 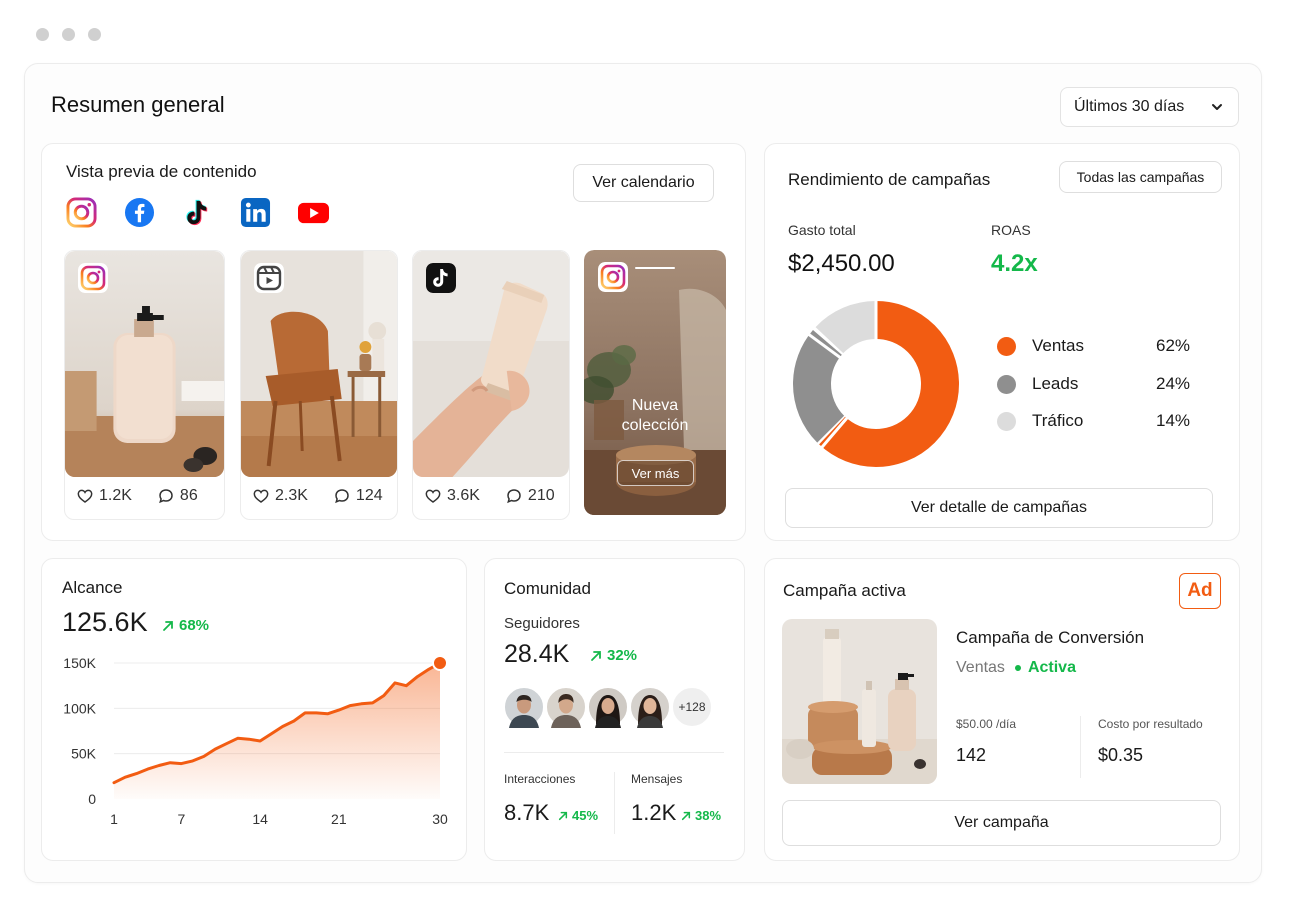 I want to click on reach-line-chart: 150K 100K 50K 01 7 14 21 30, so click(x=255, y=741).